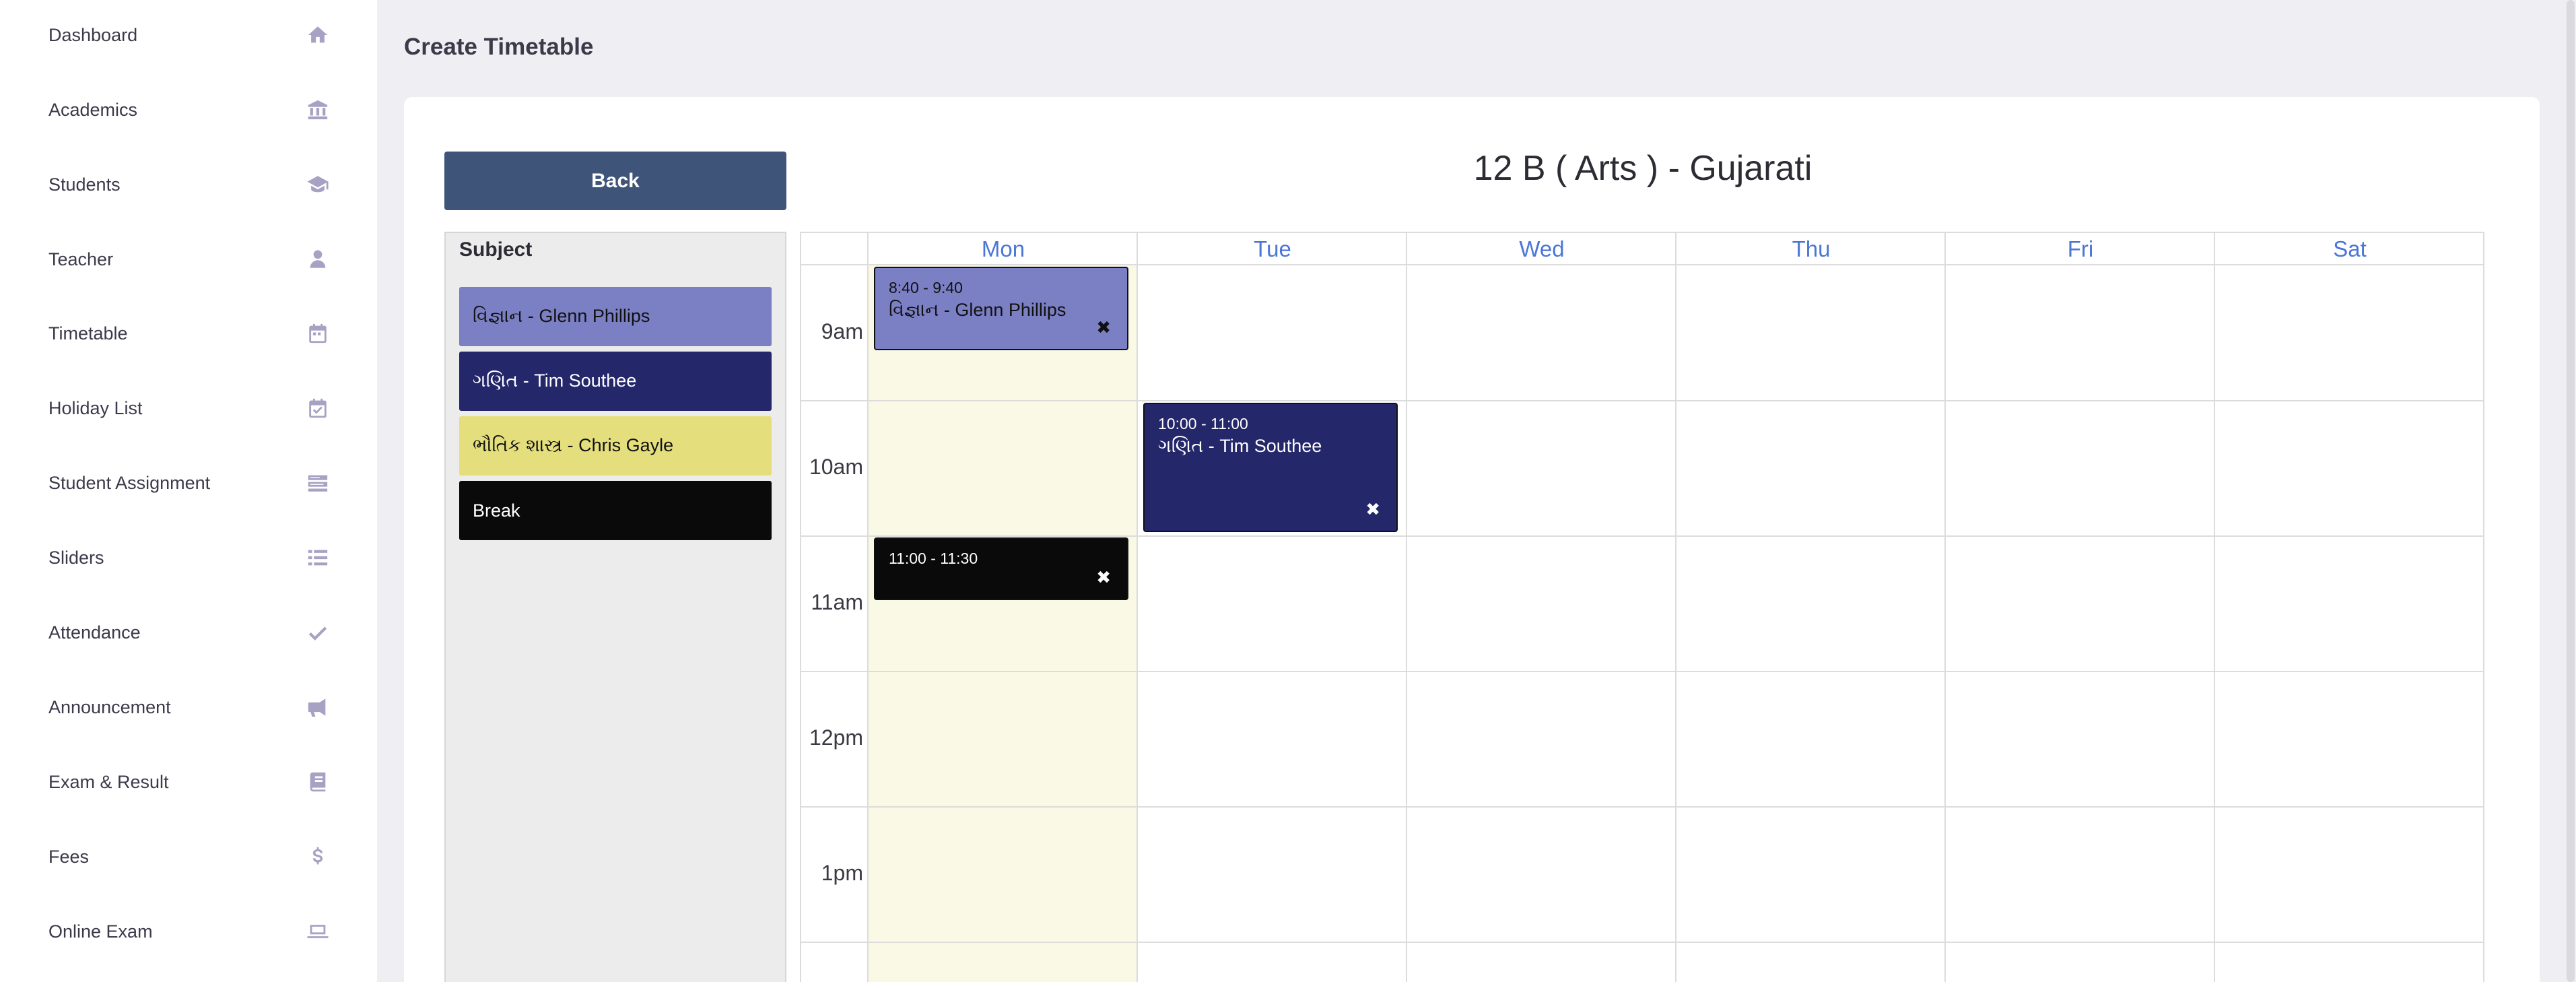 The image size is (2576, 982). What do you see at coordinates (317, 781) in the screenshot?
I see `book-icon` at bounding box center [317, 781].